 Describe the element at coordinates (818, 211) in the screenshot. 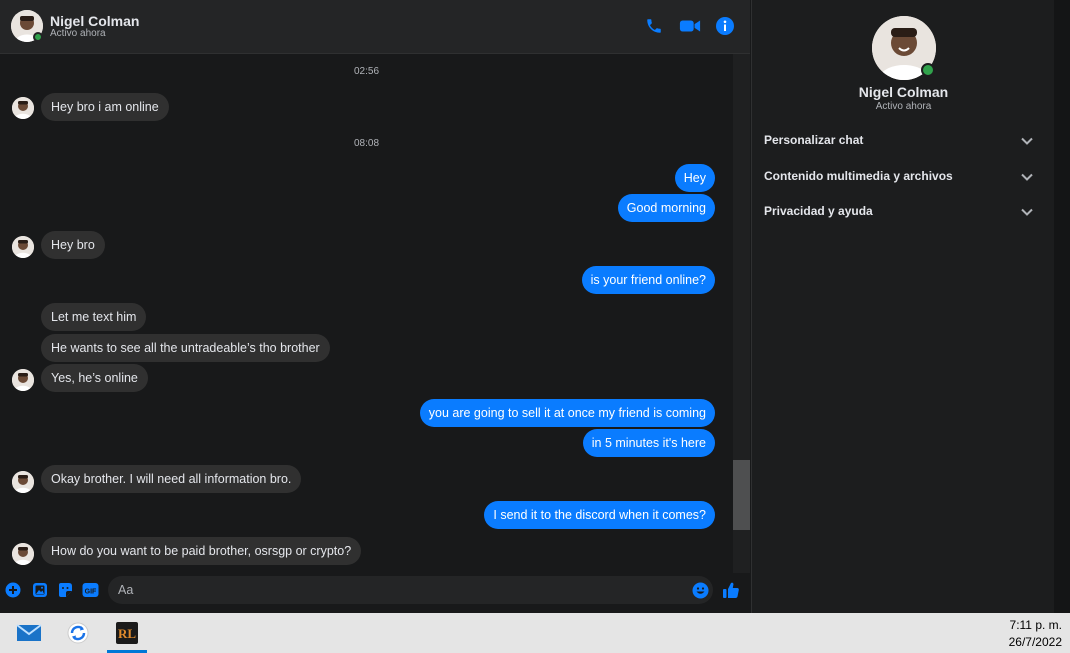

I see `section-label: Privacidad y ayuda` at that location.